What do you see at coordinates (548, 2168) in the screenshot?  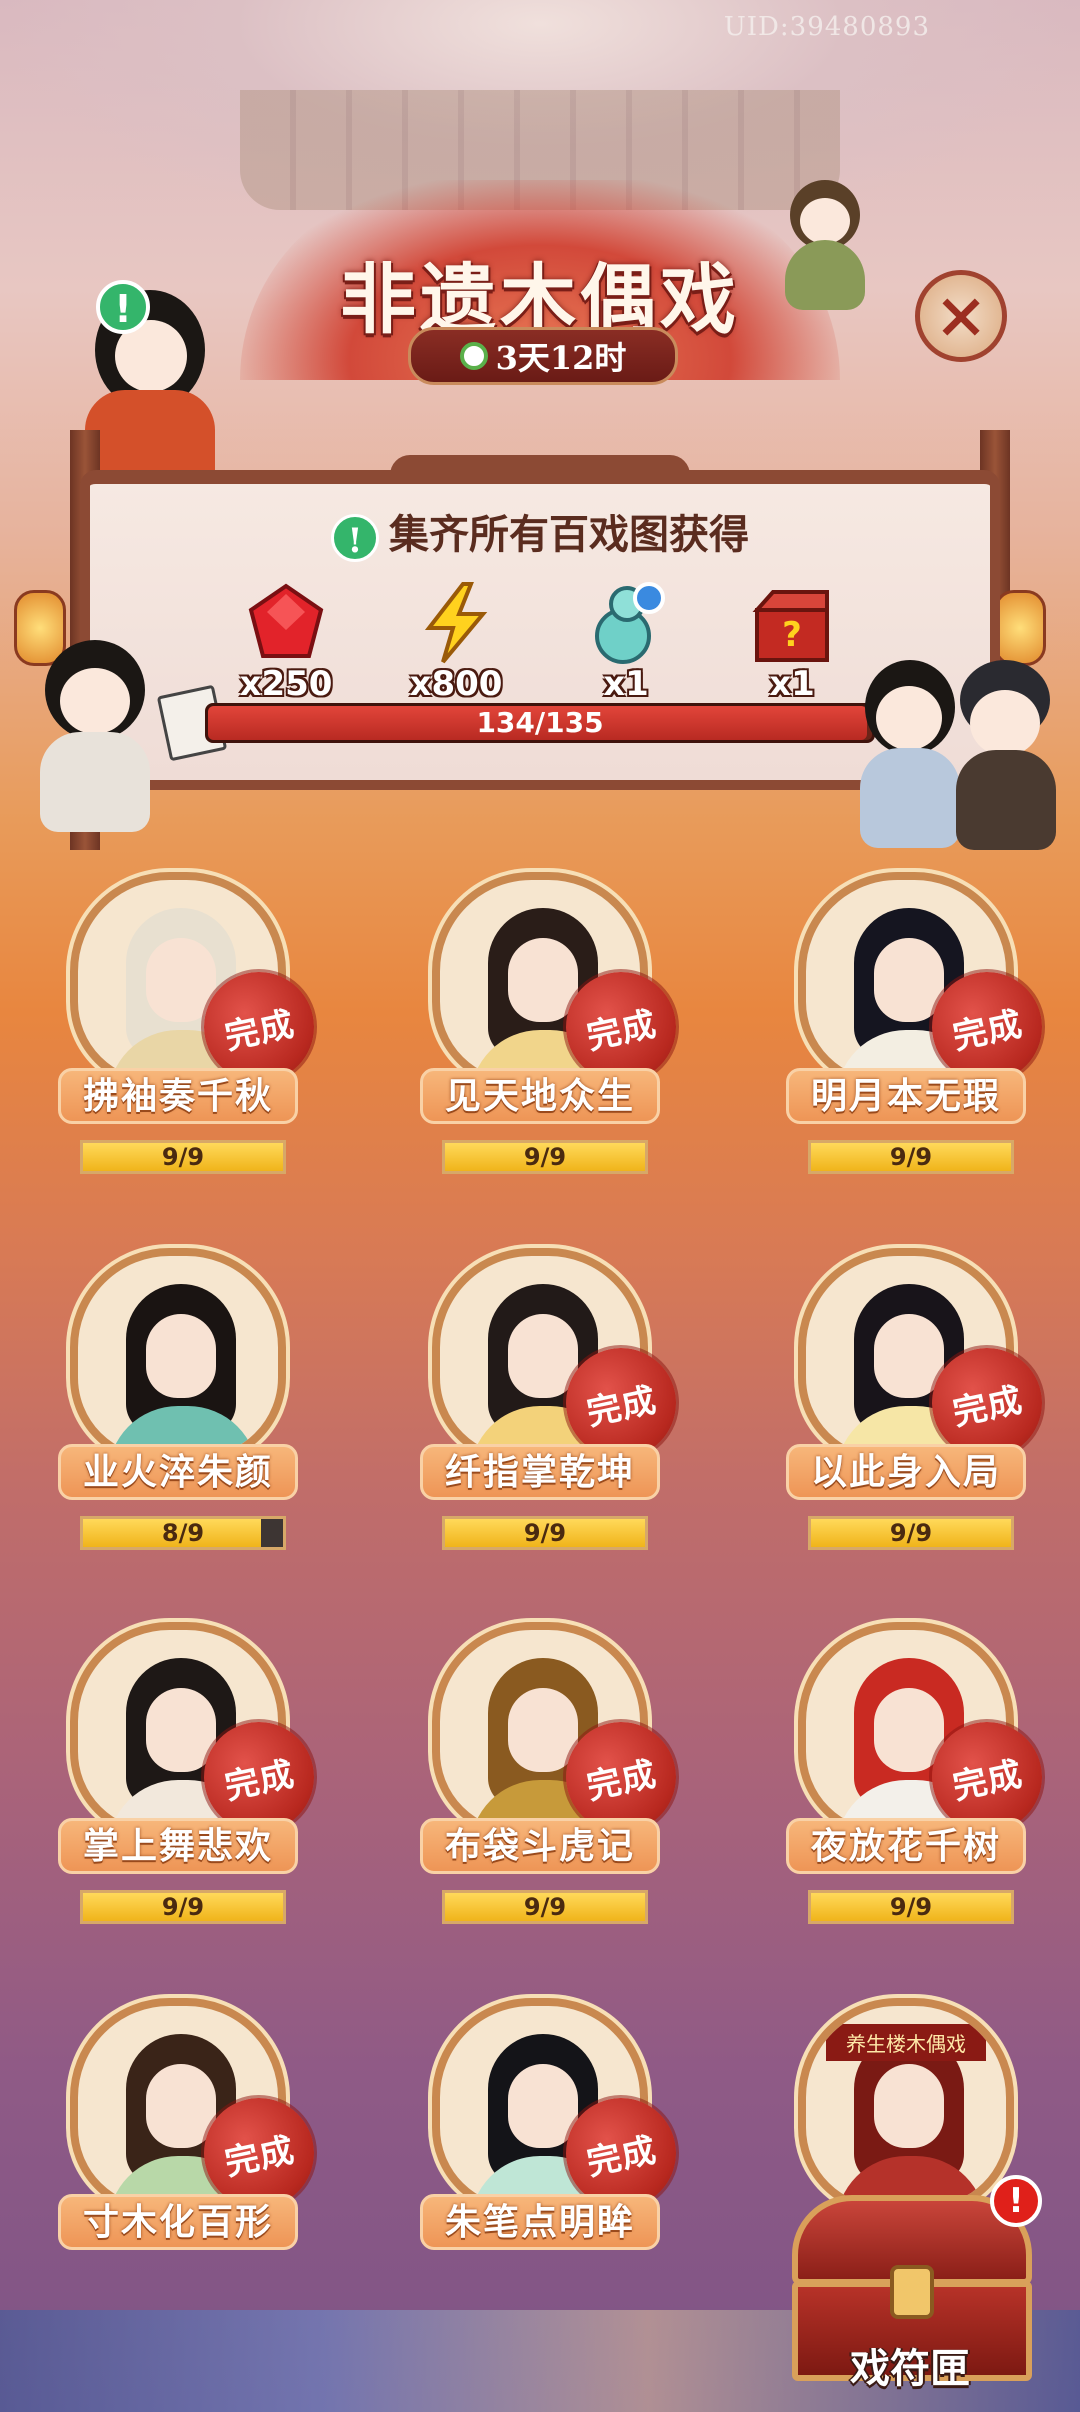 I see `collection-card: 完成 朱笔点明眸` at bounding box center [548, 2168].